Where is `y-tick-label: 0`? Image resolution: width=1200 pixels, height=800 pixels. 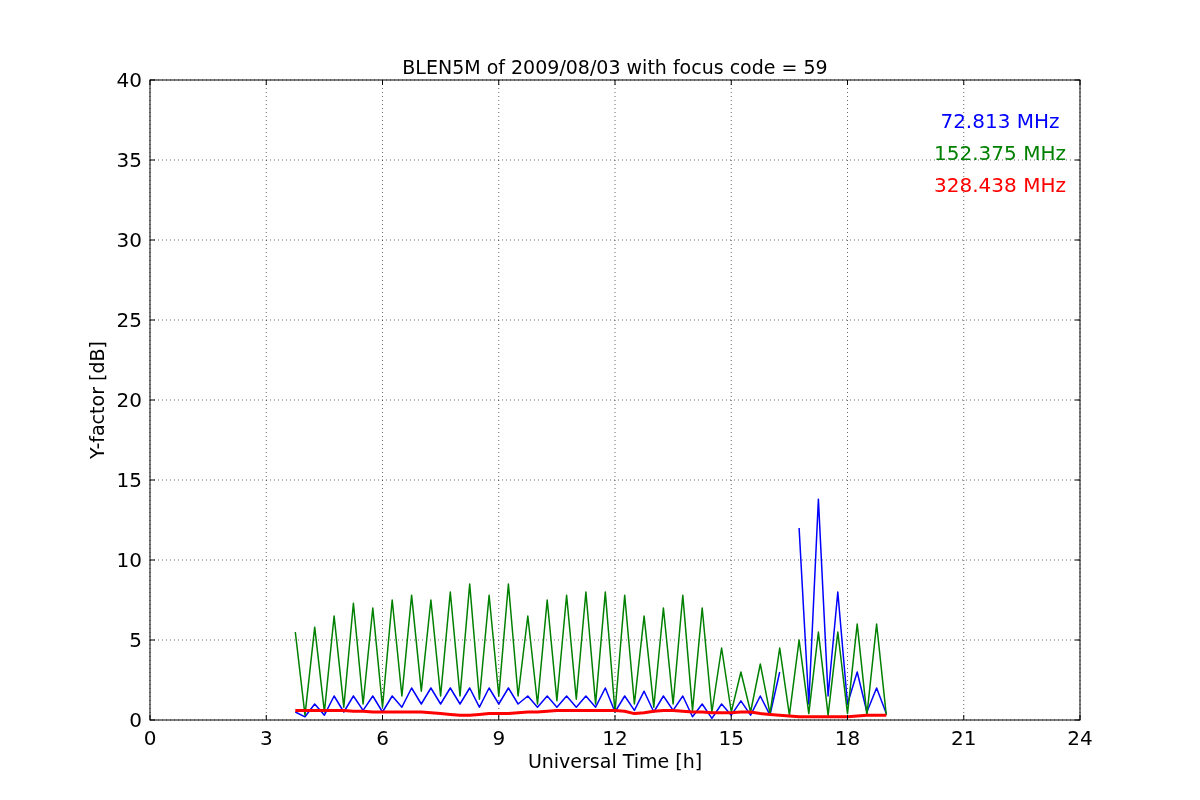 y-tick-label: 0 is located at coordinates (135, 720).